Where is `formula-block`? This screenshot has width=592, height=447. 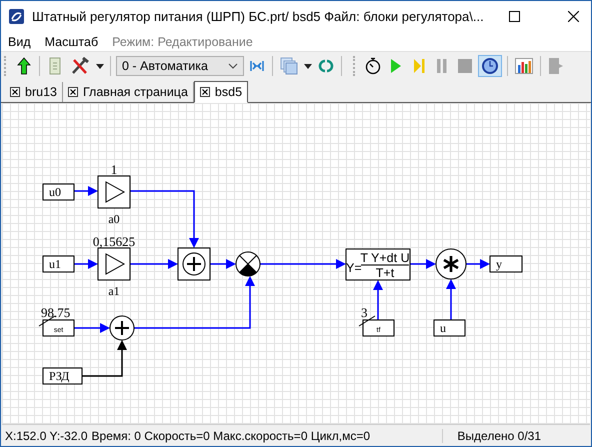 formula-block is located at coordinates (378, 264).